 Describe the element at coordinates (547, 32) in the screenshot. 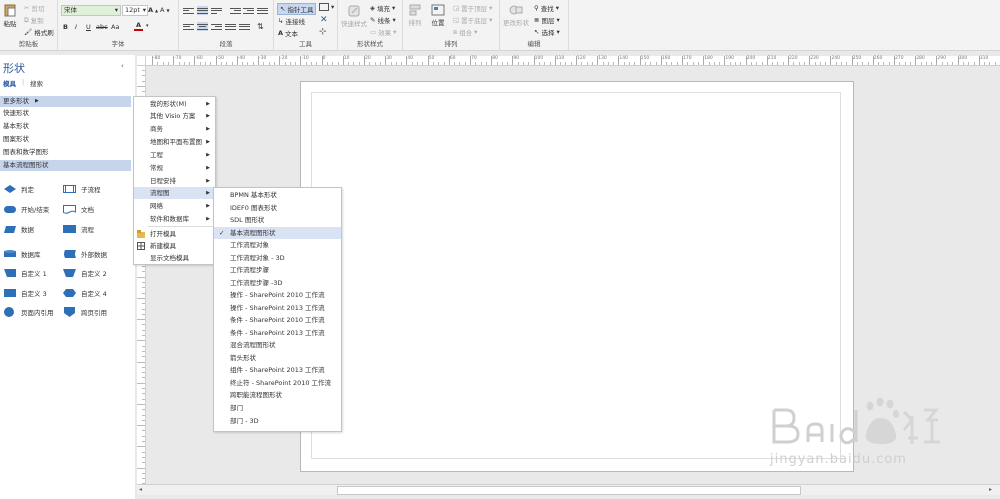

I see `select-button: ↖ 选择 ▾` at that location.